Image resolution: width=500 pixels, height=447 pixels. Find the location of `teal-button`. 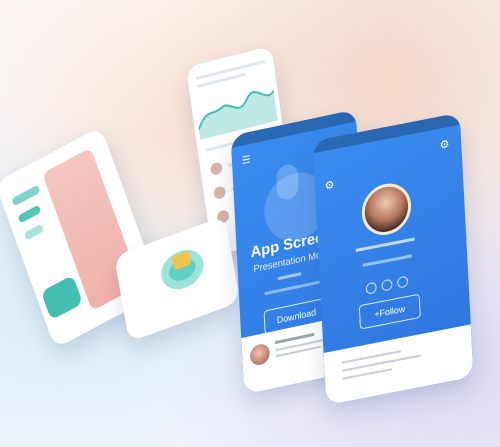

teal-button is located at coordinates (62, 297).